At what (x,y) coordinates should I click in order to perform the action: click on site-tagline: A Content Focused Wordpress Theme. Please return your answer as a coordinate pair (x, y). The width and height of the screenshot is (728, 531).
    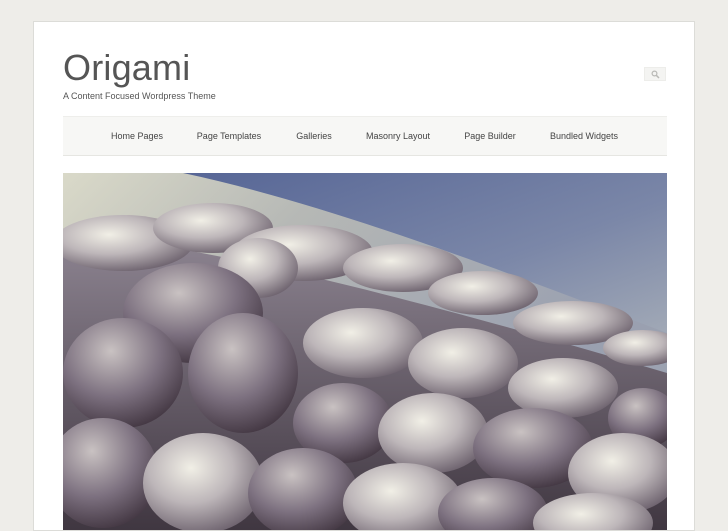
    Looking at the image, I should click on (139, 96).